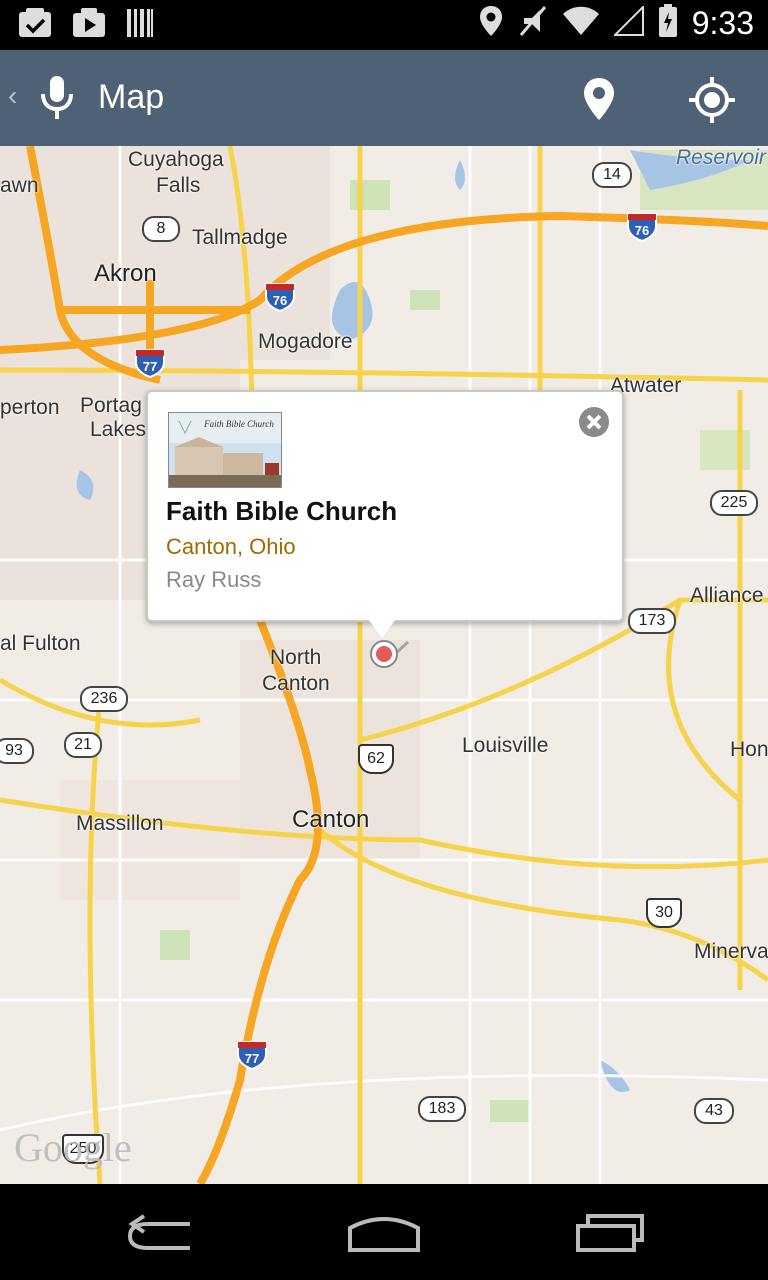 The height and width of the screenshot is (1280, 768). What do you see at coordinates (118, 429) in the screenshot?
I see `place-label: Lakes` at bounding box center [118, 429].